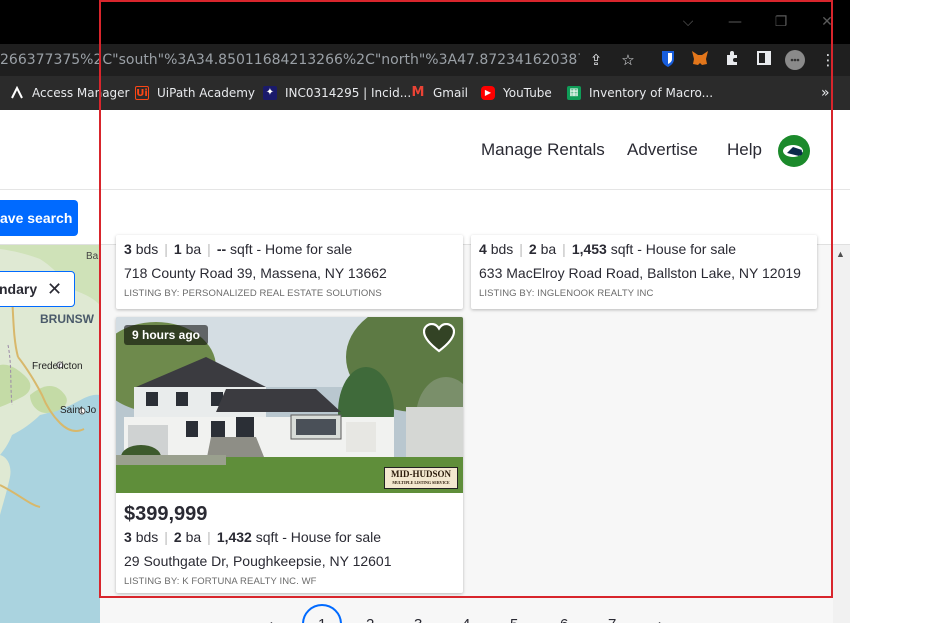  I want to click on page-3: 3, so click(418, 619).